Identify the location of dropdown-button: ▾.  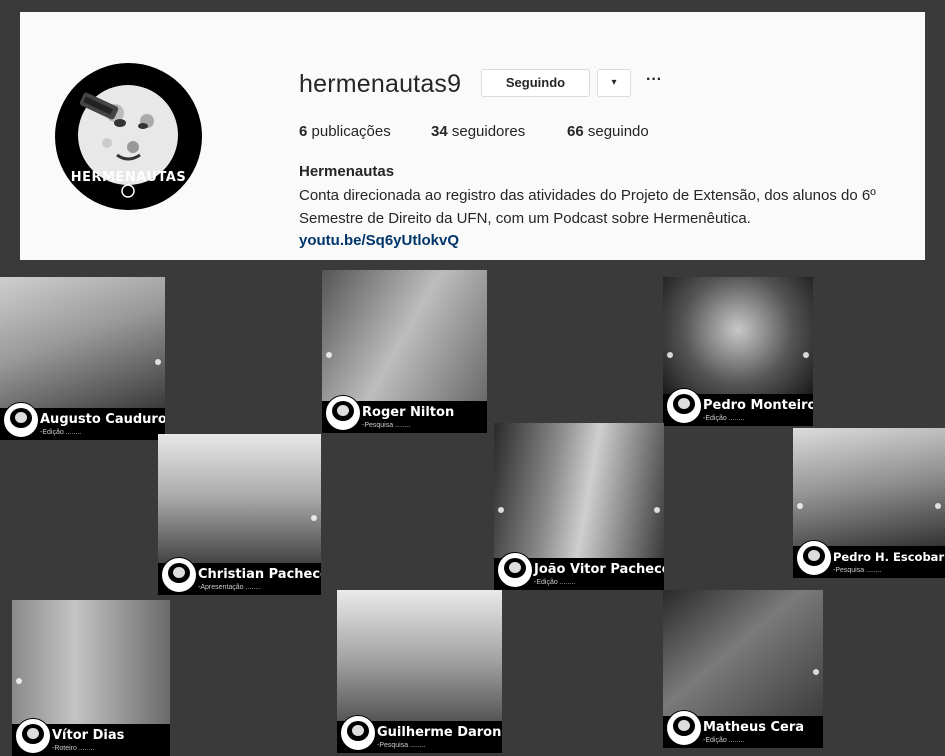
(614, 83).